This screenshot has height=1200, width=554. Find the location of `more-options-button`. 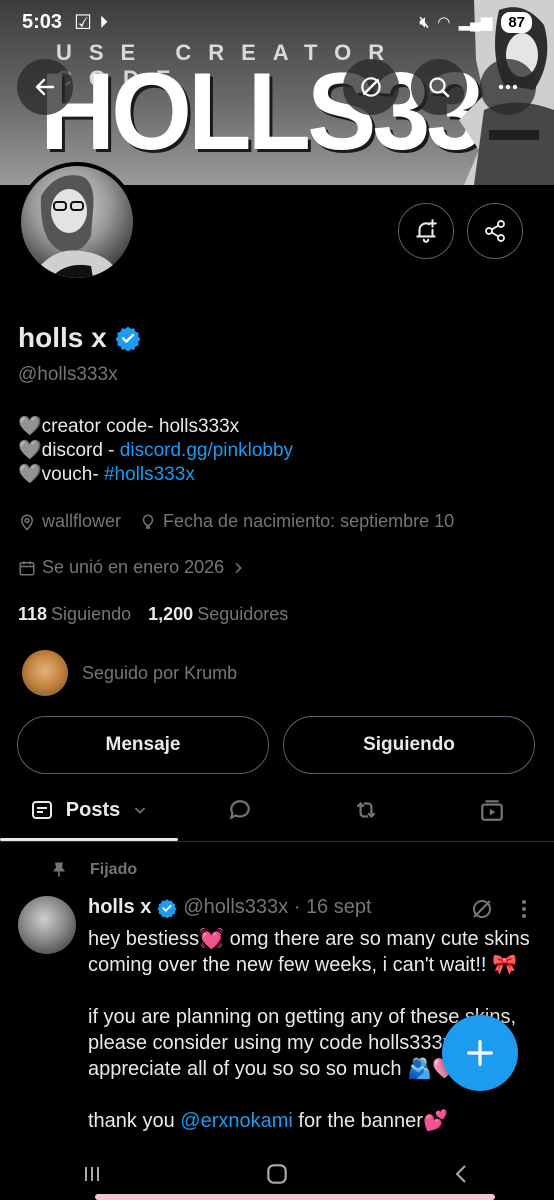

more-options-button is located at coordinates (508, 87).